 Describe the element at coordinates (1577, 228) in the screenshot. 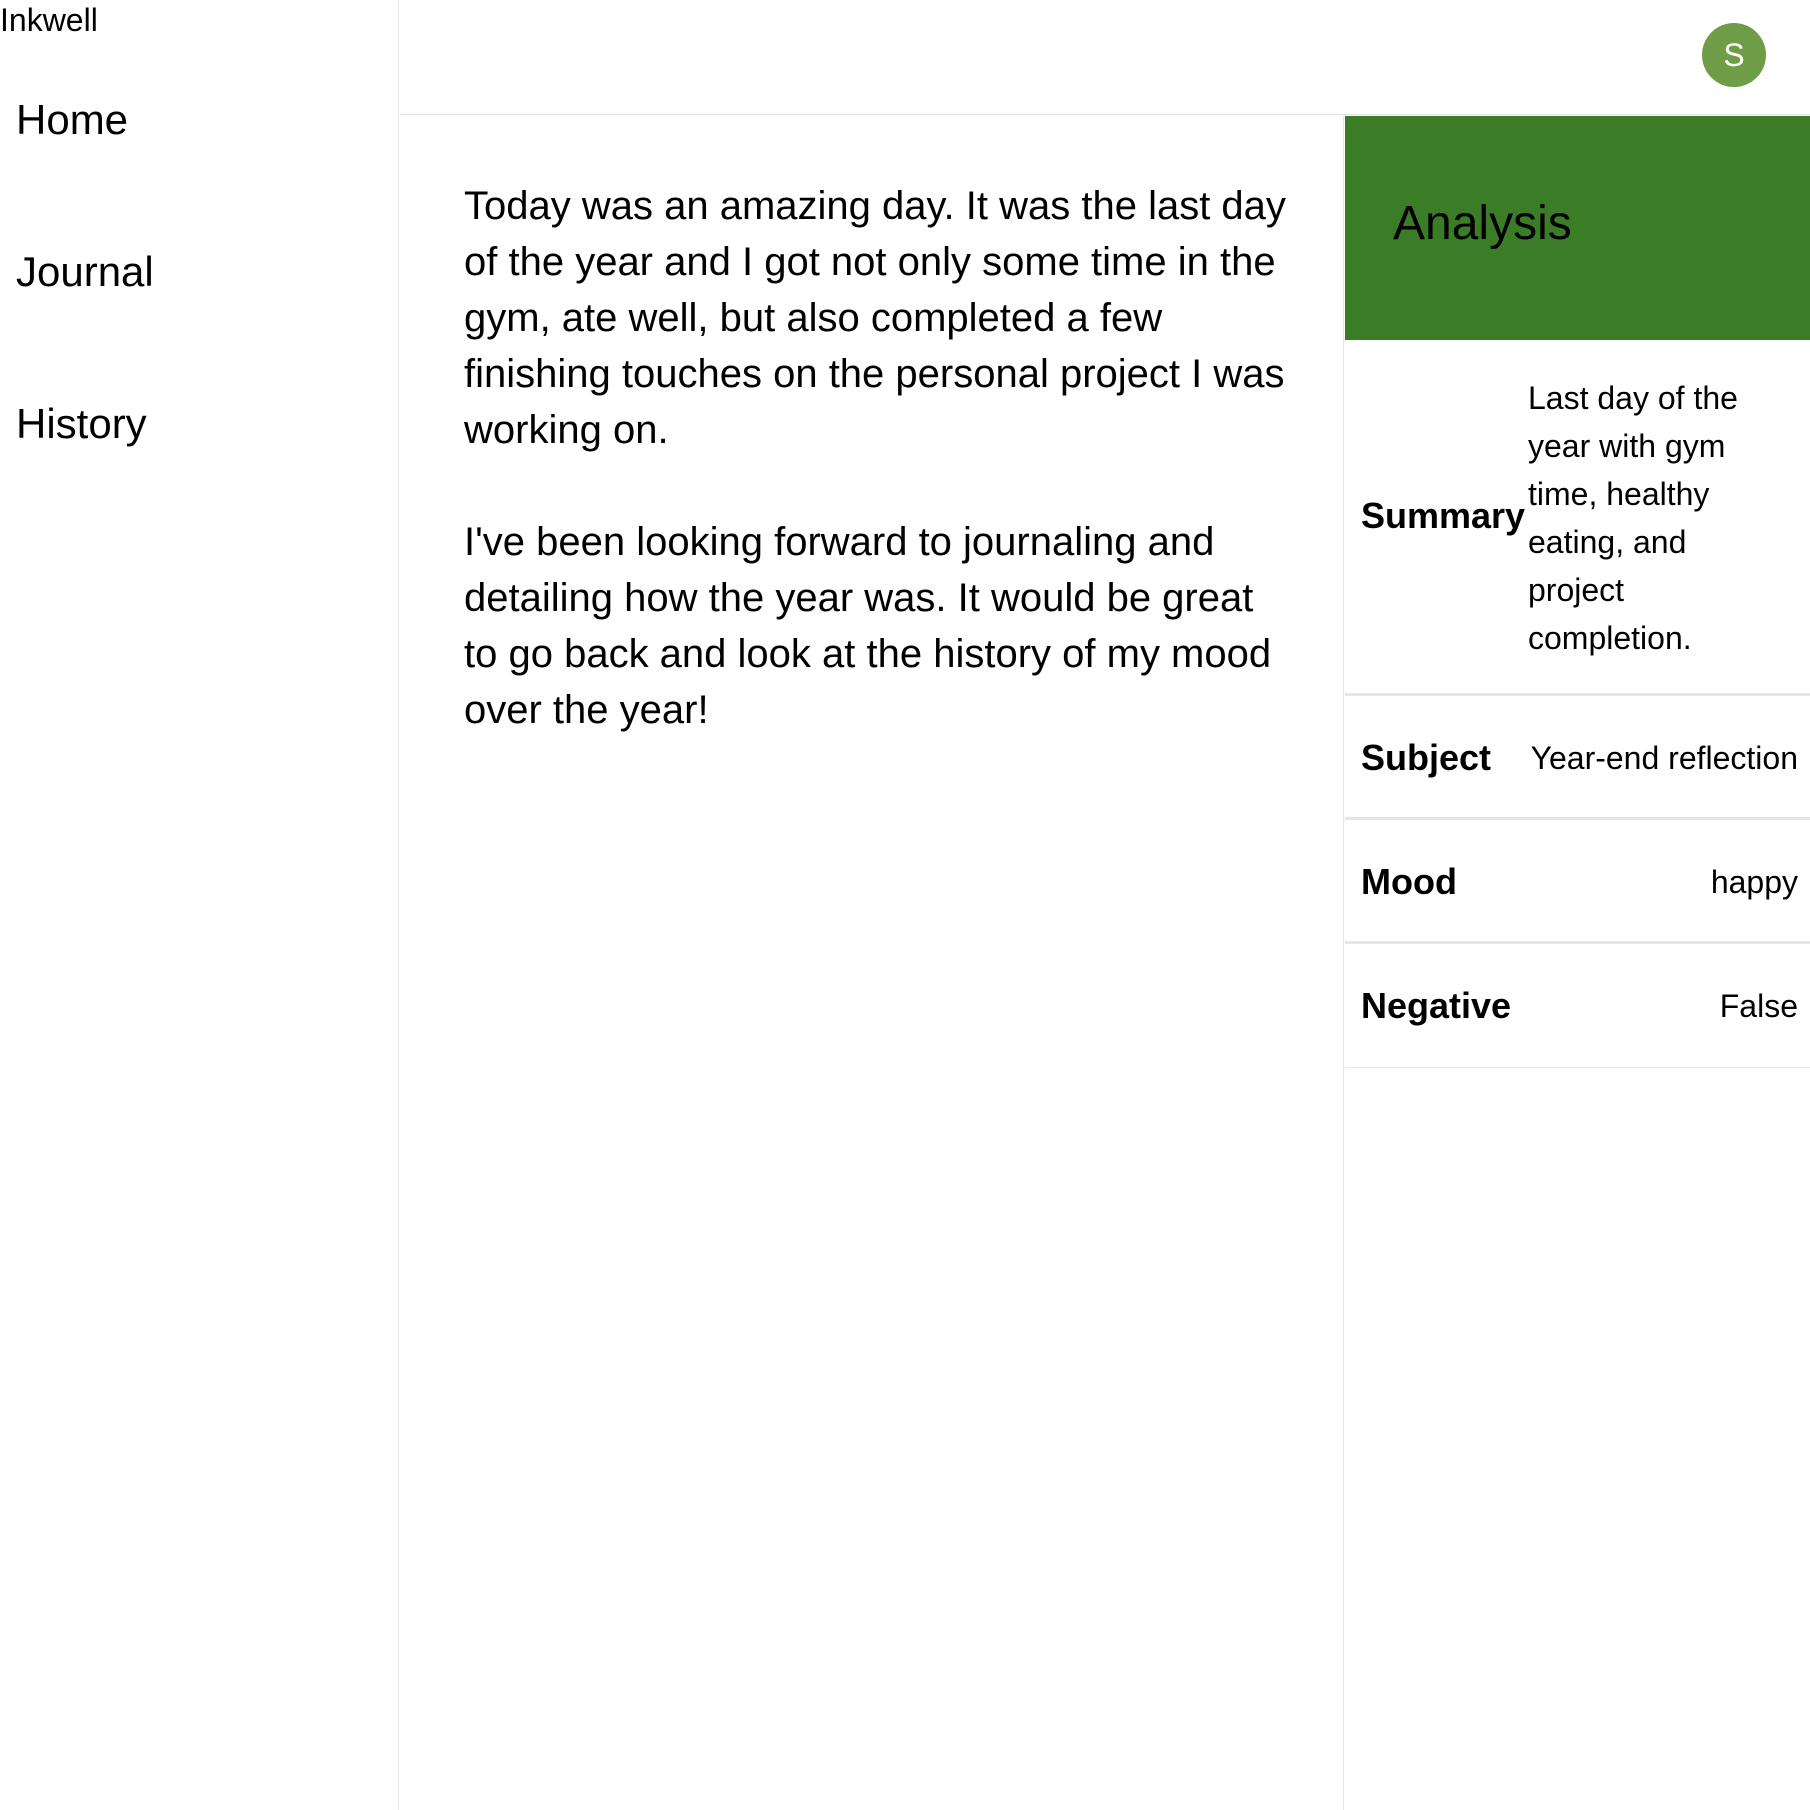

I see `analysis-header: Analysis` at that location.